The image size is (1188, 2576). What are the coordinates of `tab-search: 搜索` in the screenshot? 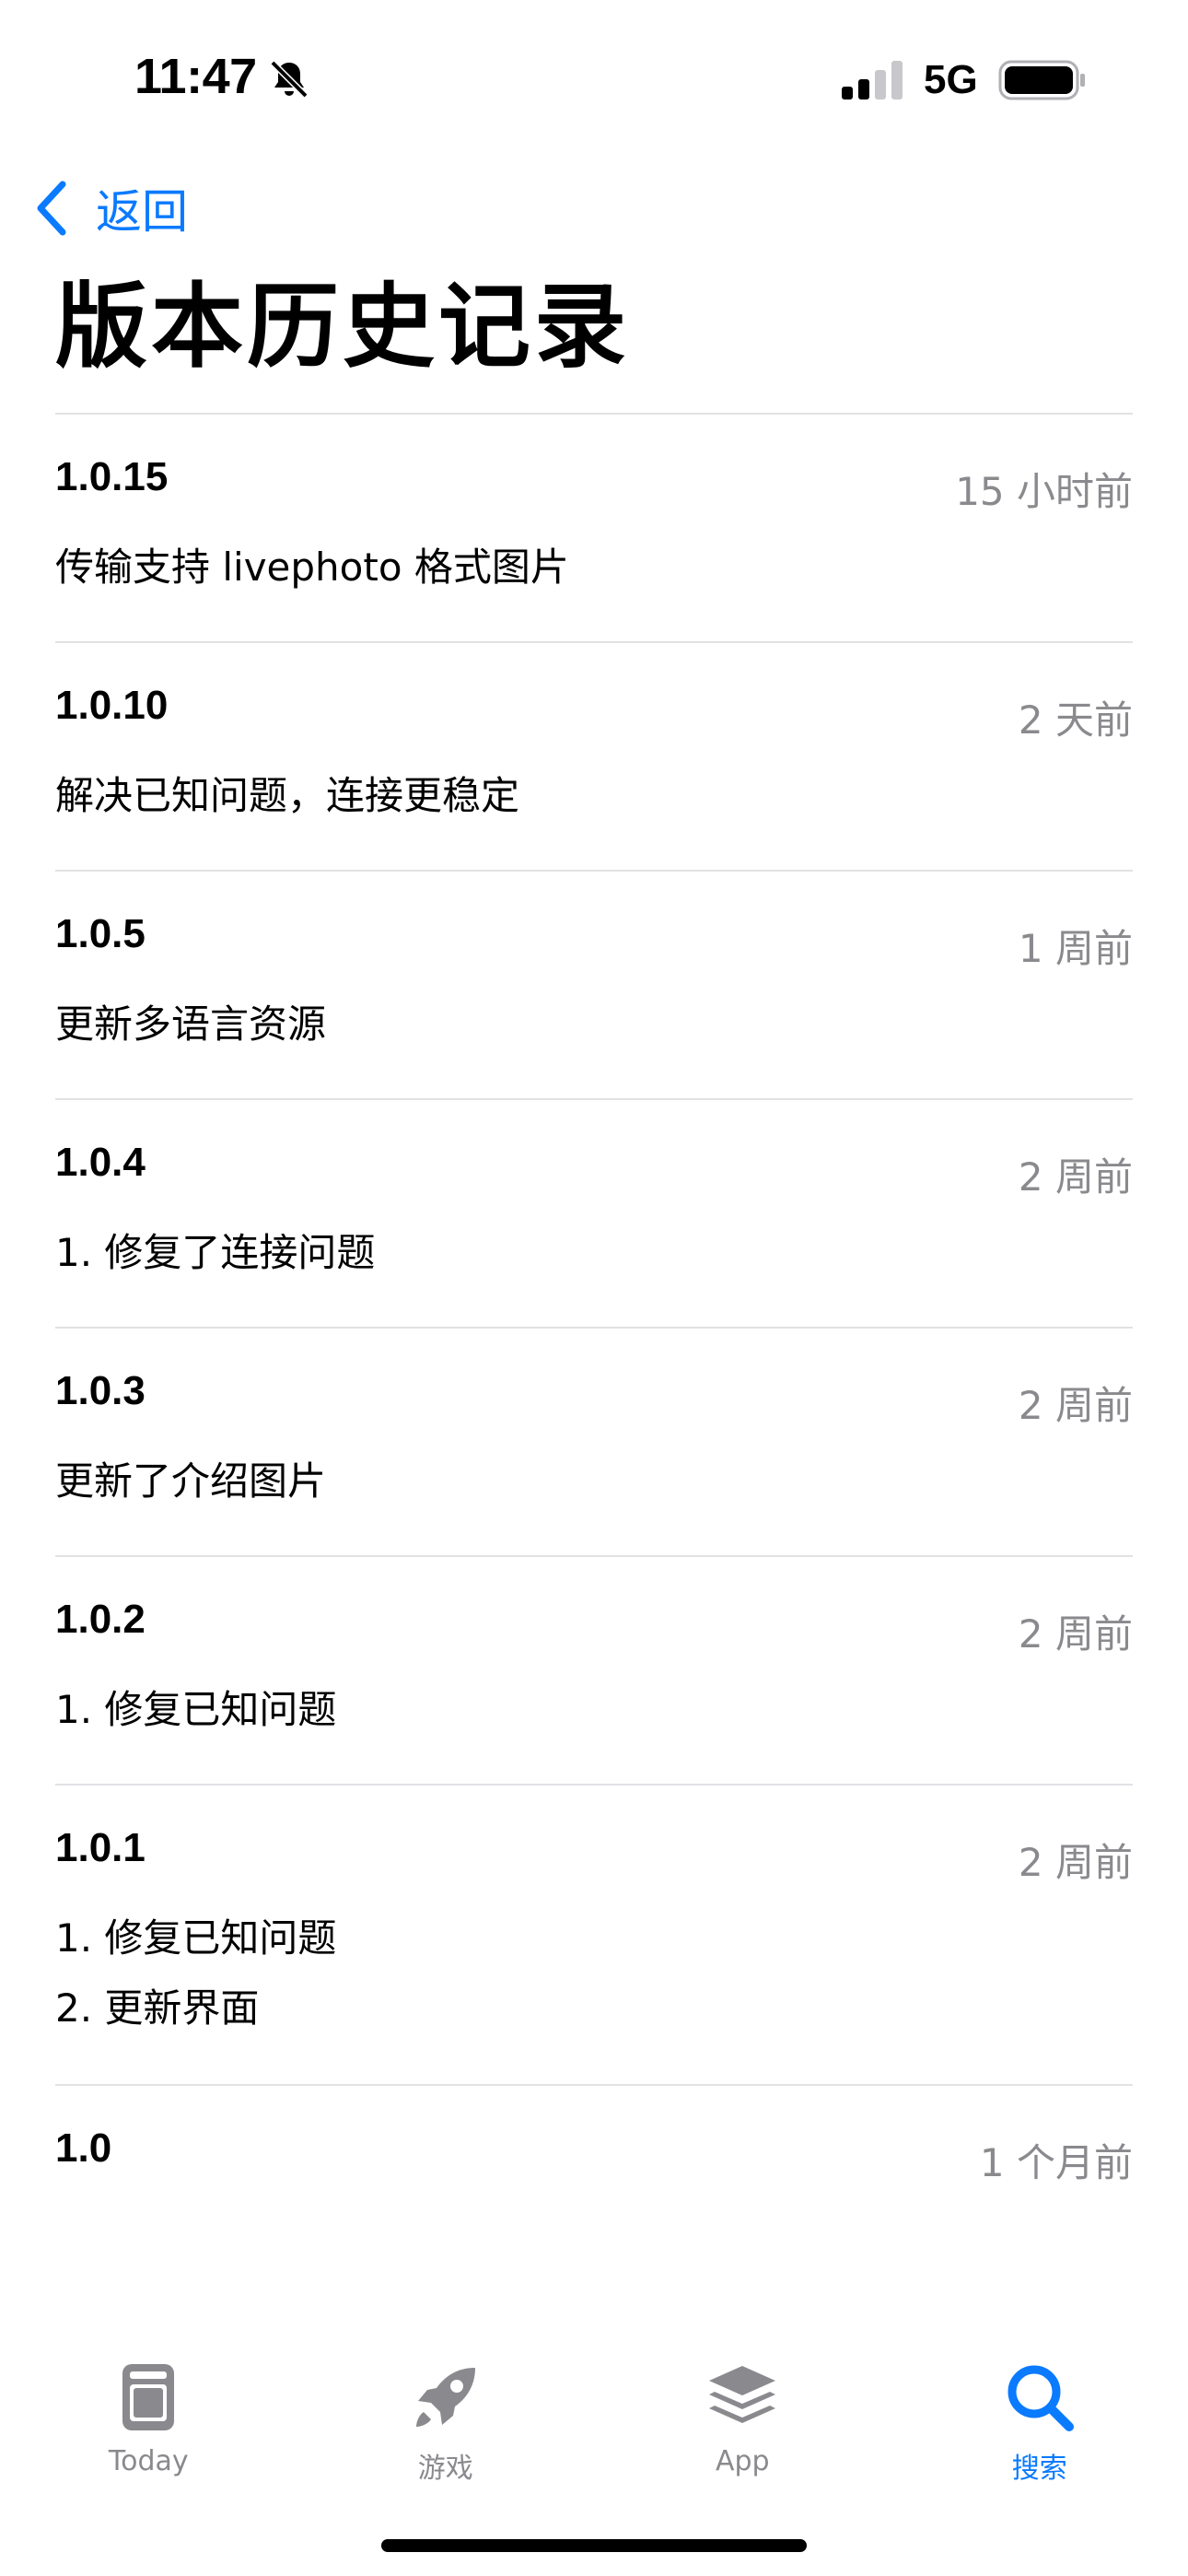 It's located at (1039, 2418).